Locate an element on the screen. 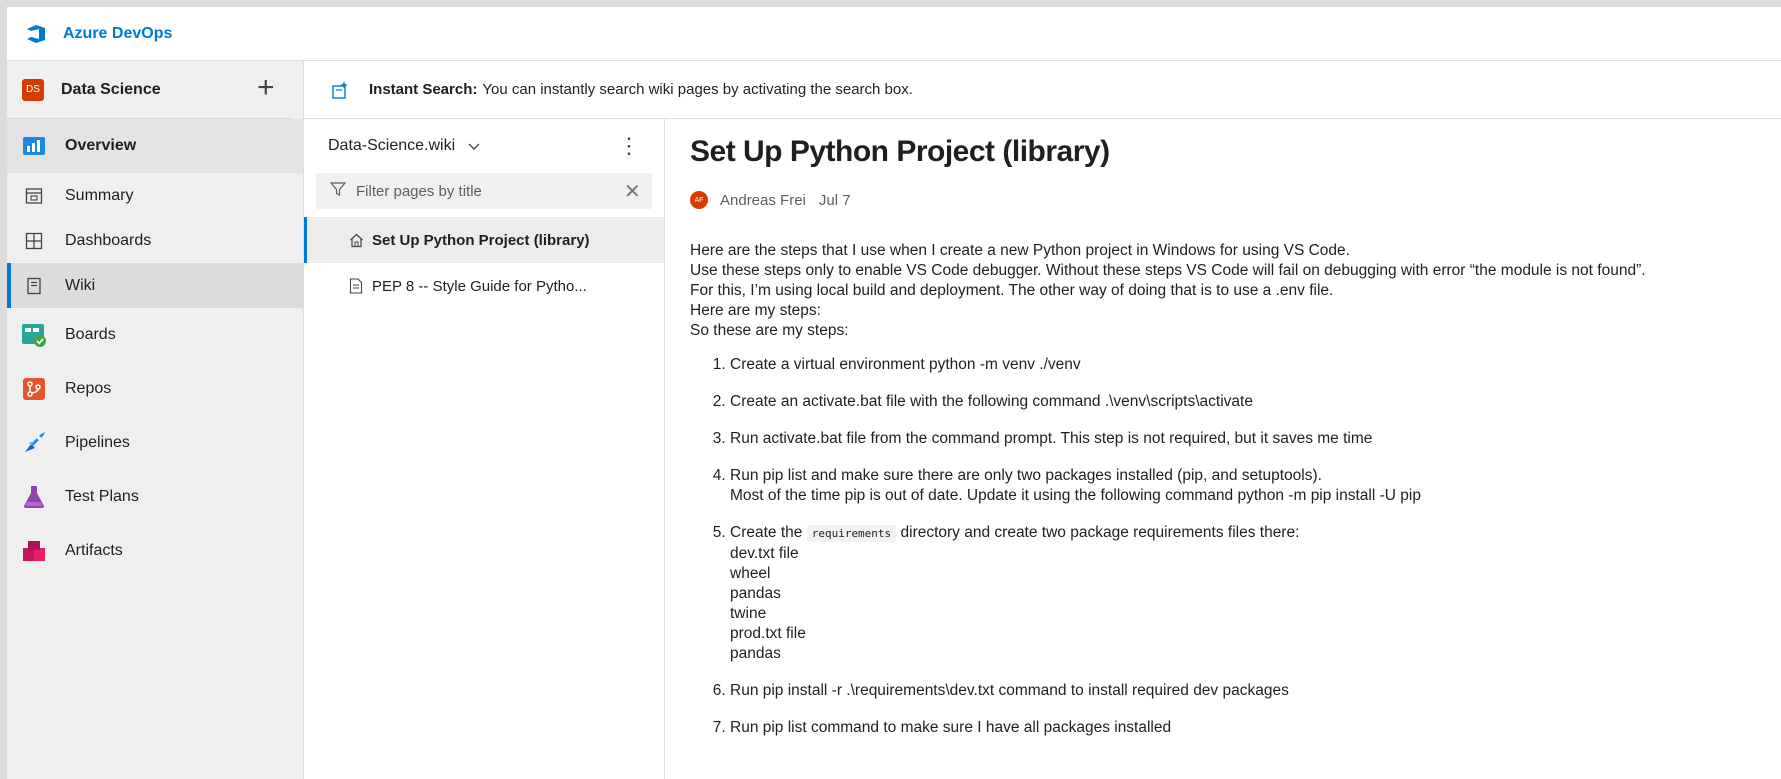 The height and width of the screenshot is (779, 1781). filter-icon is located at coordinates (338, 191).